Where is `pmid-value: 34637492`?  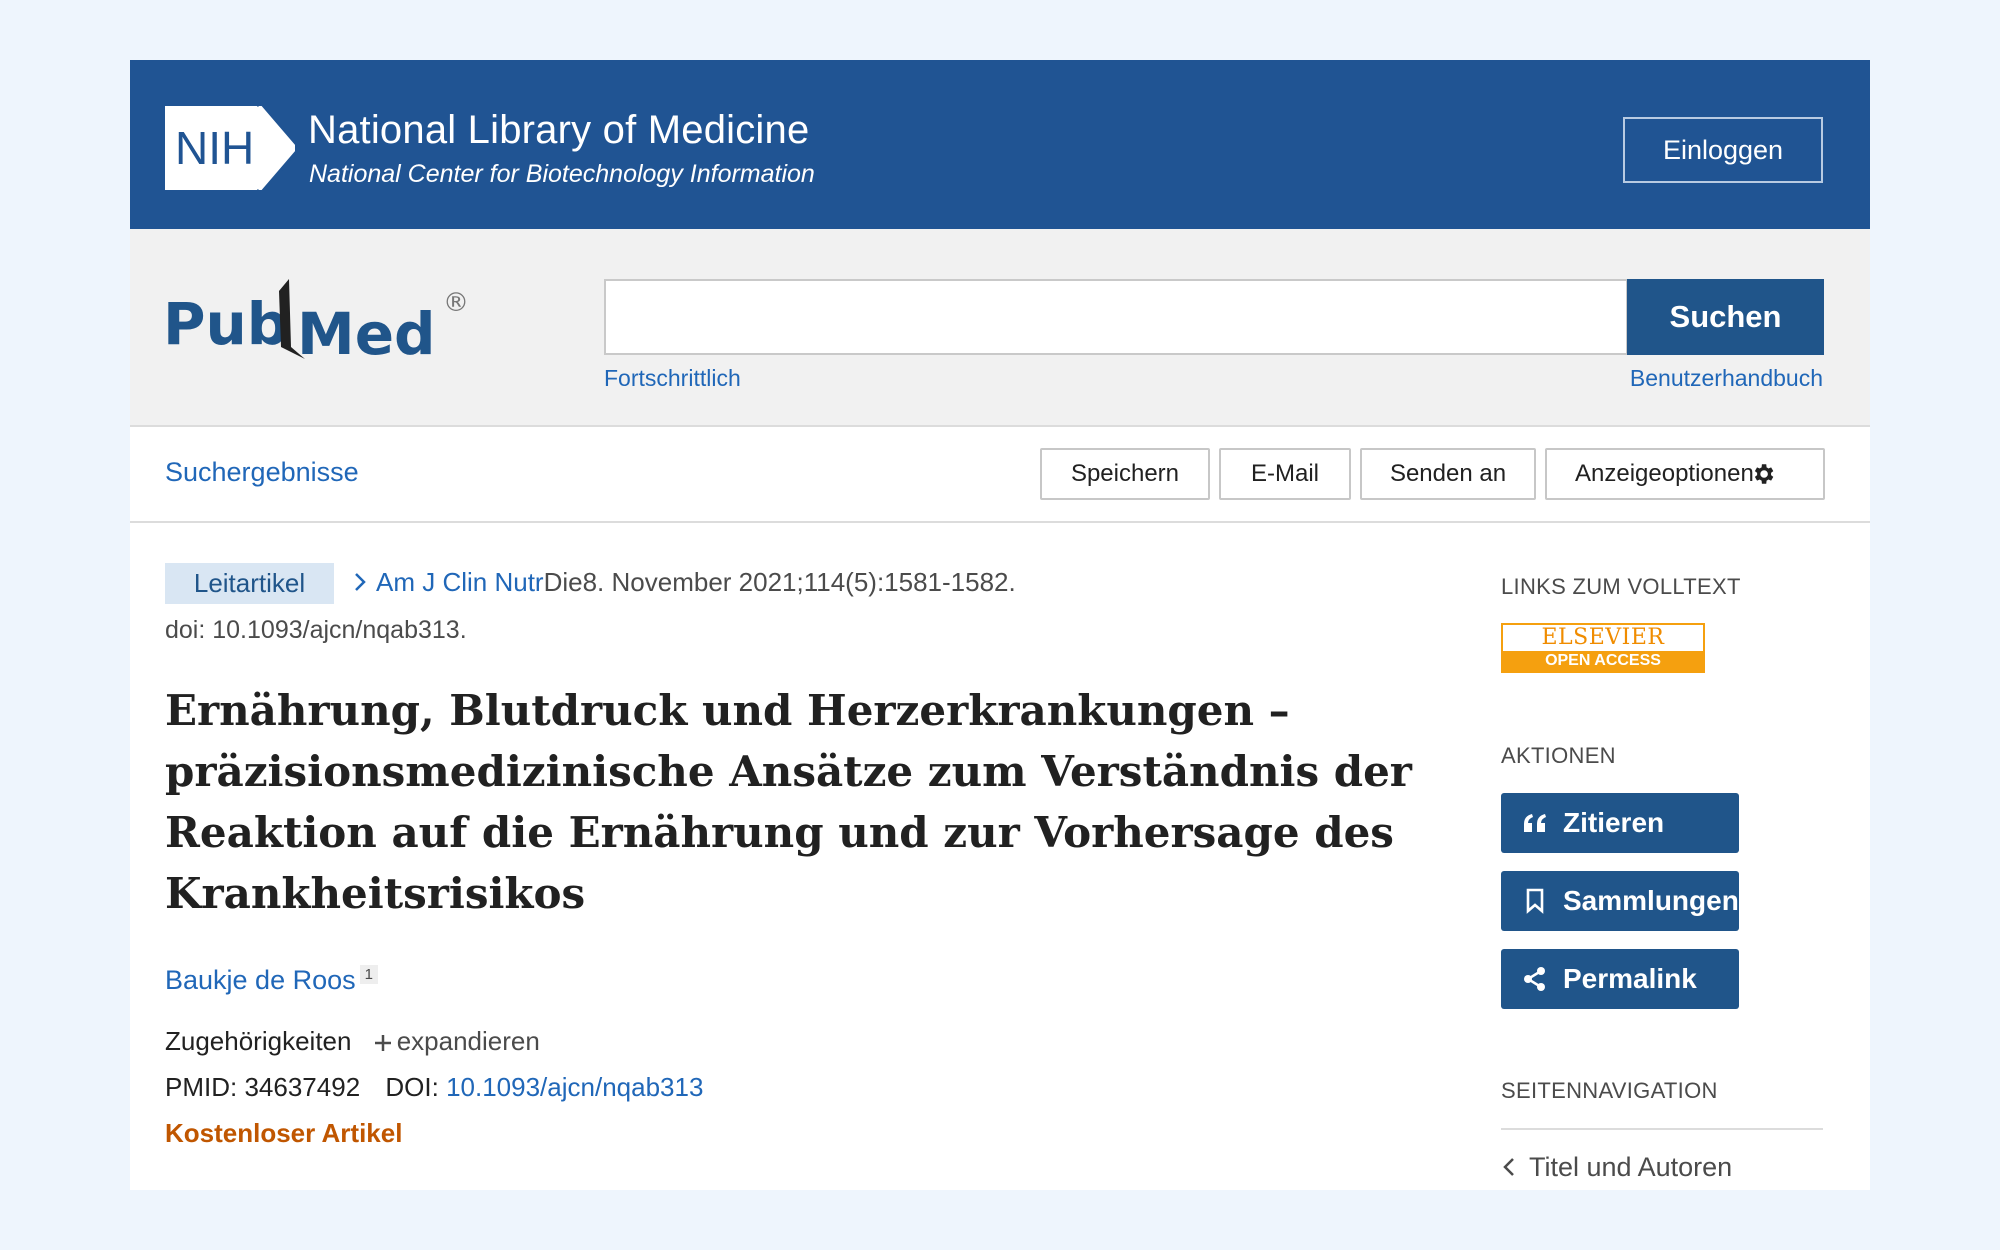 pmid-value: 34637492 is located at coordinates (302, 1087).